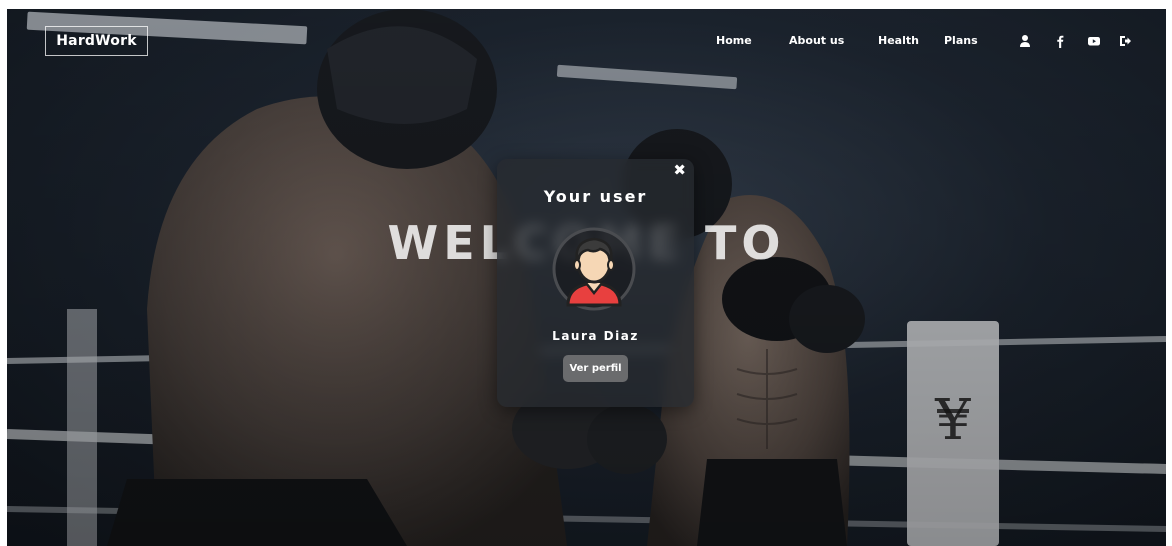  I want to click on close-icon: ✖, so click(679, 170).